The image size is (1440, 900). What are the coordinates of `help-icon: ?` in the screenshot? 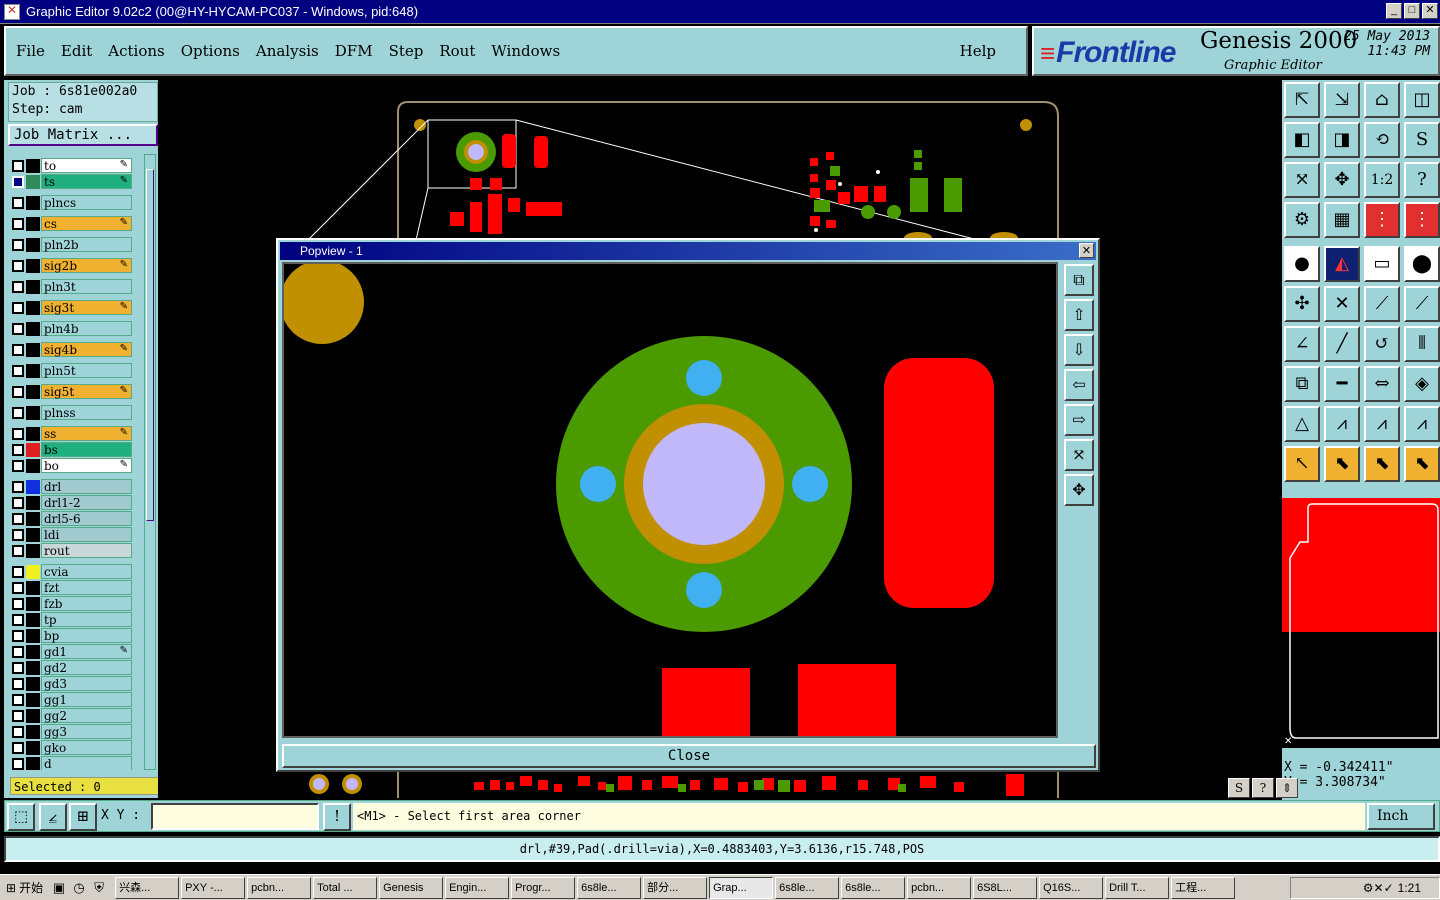 It's located at (1422, 180).